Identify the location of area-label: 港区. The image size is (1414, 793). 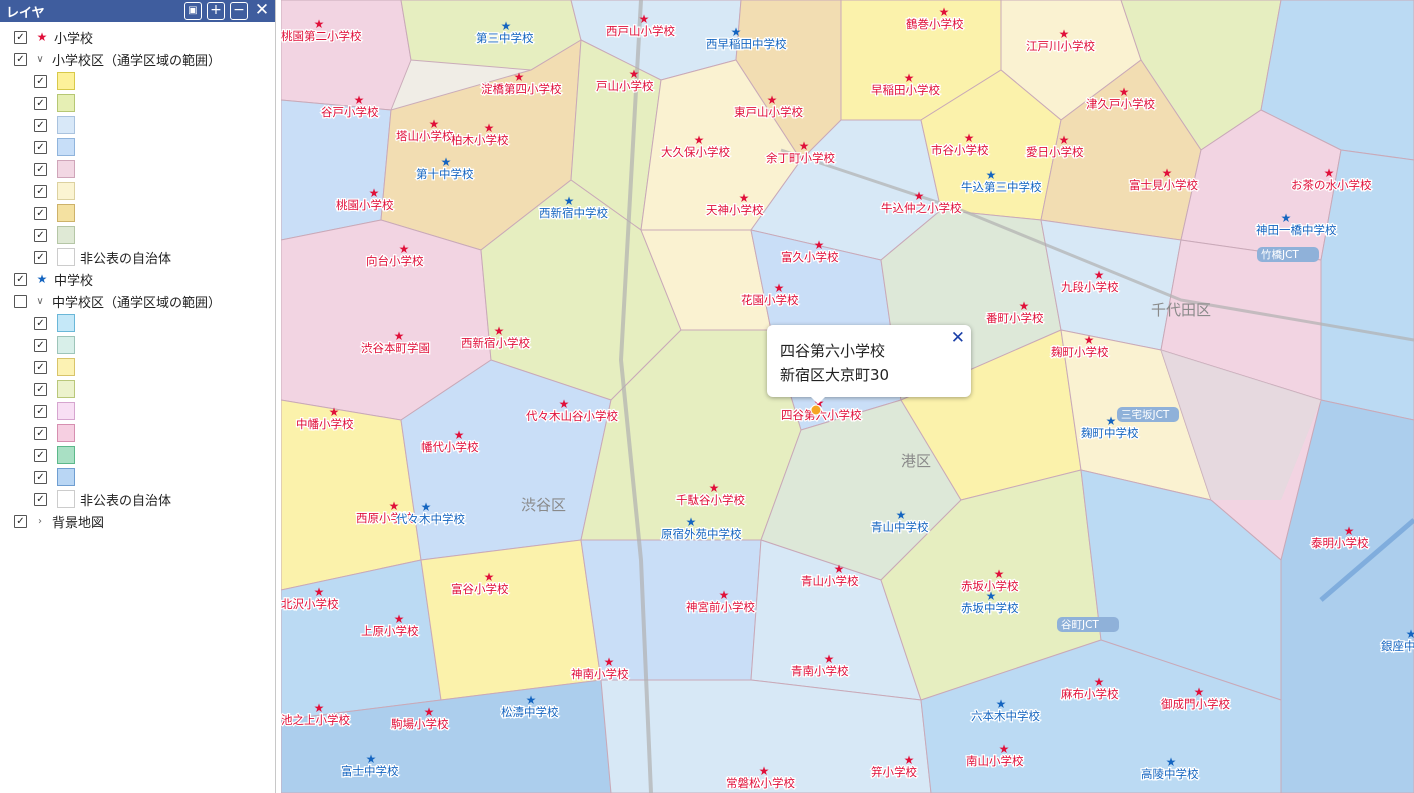
(916, 461).